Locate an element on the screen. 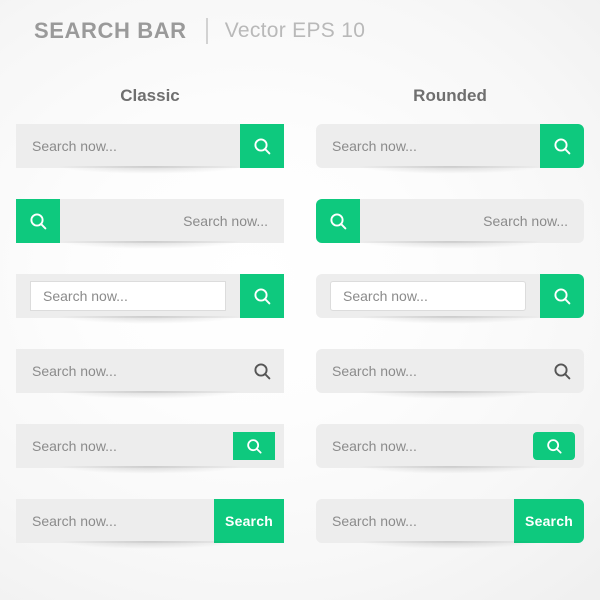  page-subtitle: Vector EPS 10 is located at coordinates (295, 30).